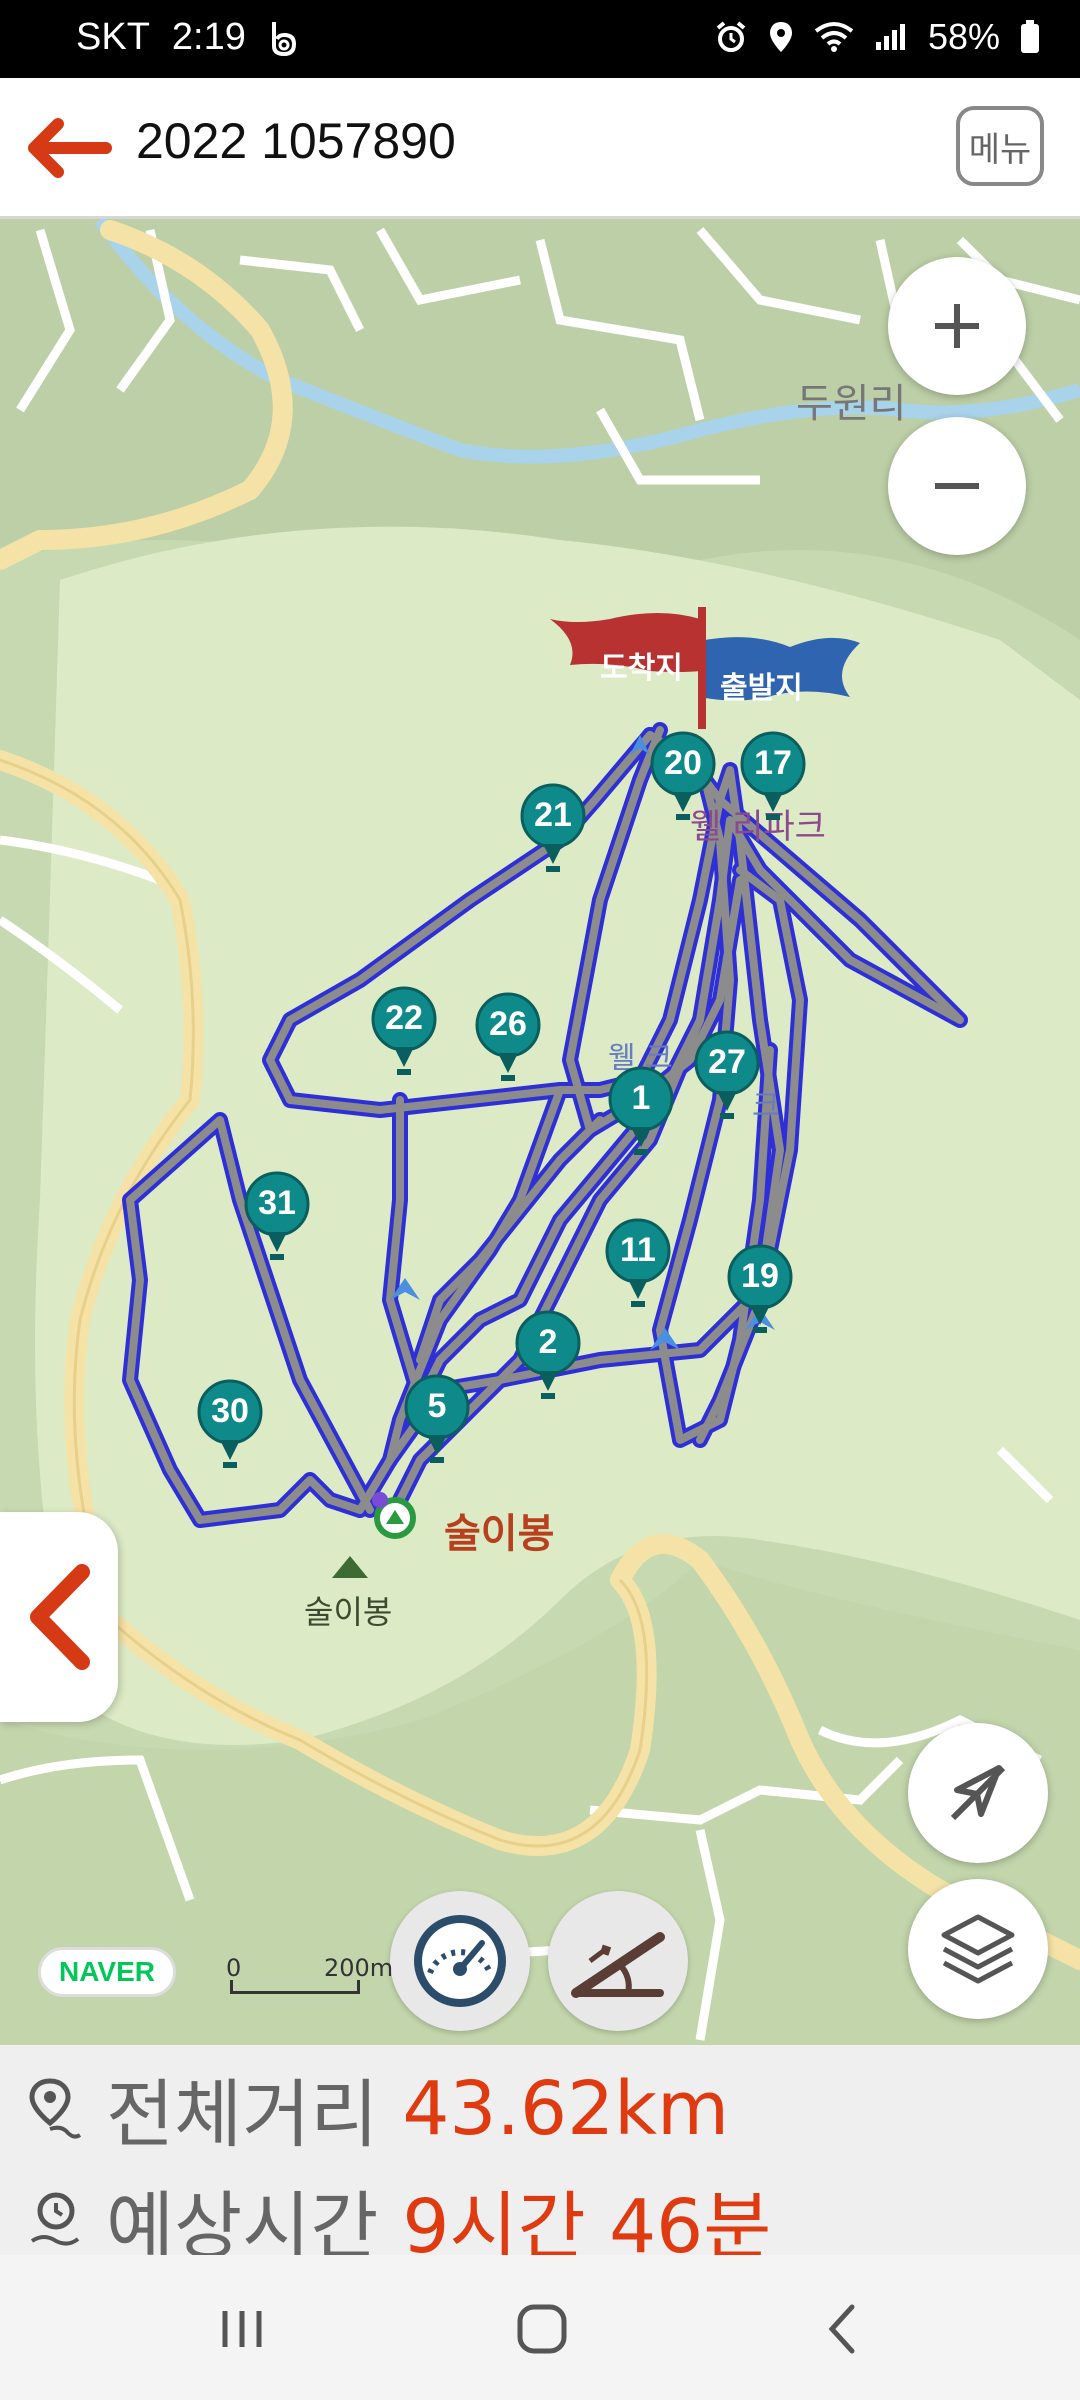 Image resolution: width=1080 pixels, height=2400 pixels. What do you see at coordinates (1000, 146) in the screenshot?
I see `menu-button: 메뉴` at bounding box center [1000, 146].